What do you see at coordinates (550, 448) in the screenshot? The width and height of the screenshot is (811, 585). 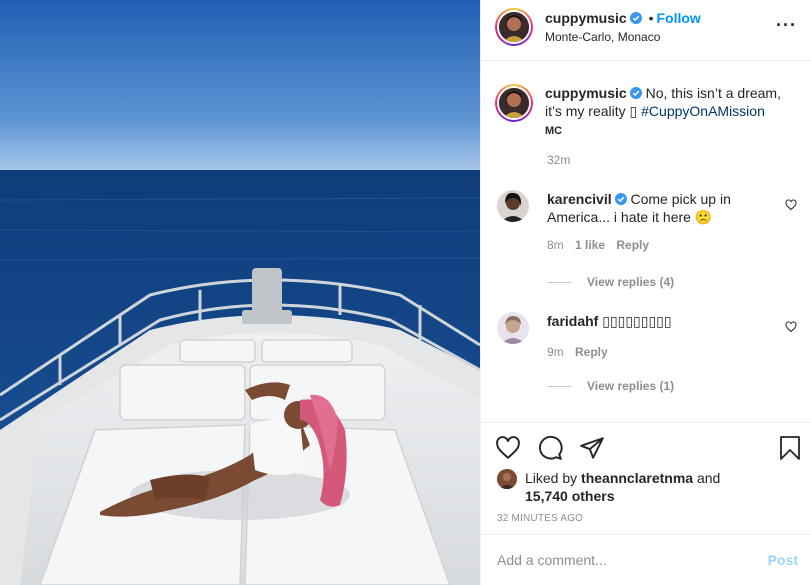 I see `comment-bubble-icon` at bounding box center [550, 448].